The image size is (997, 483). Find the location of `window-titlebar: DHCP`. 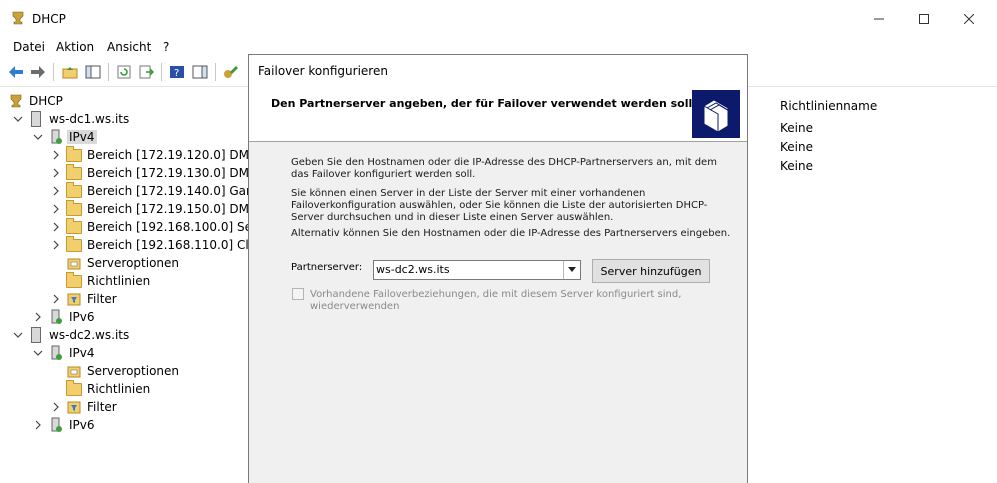

window-titlebar: DHCP is located at coordinates (498, 18).